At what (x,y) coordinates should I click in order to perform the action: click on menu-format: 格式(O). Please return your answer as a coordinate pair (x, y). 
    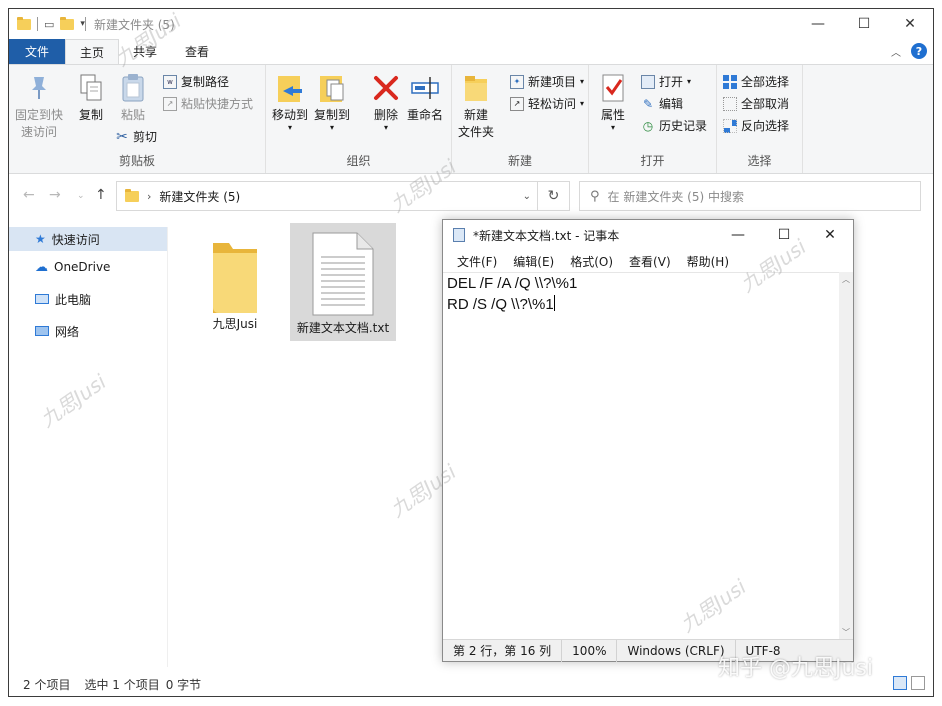
    Looking at the image, I should click on (591, 261).